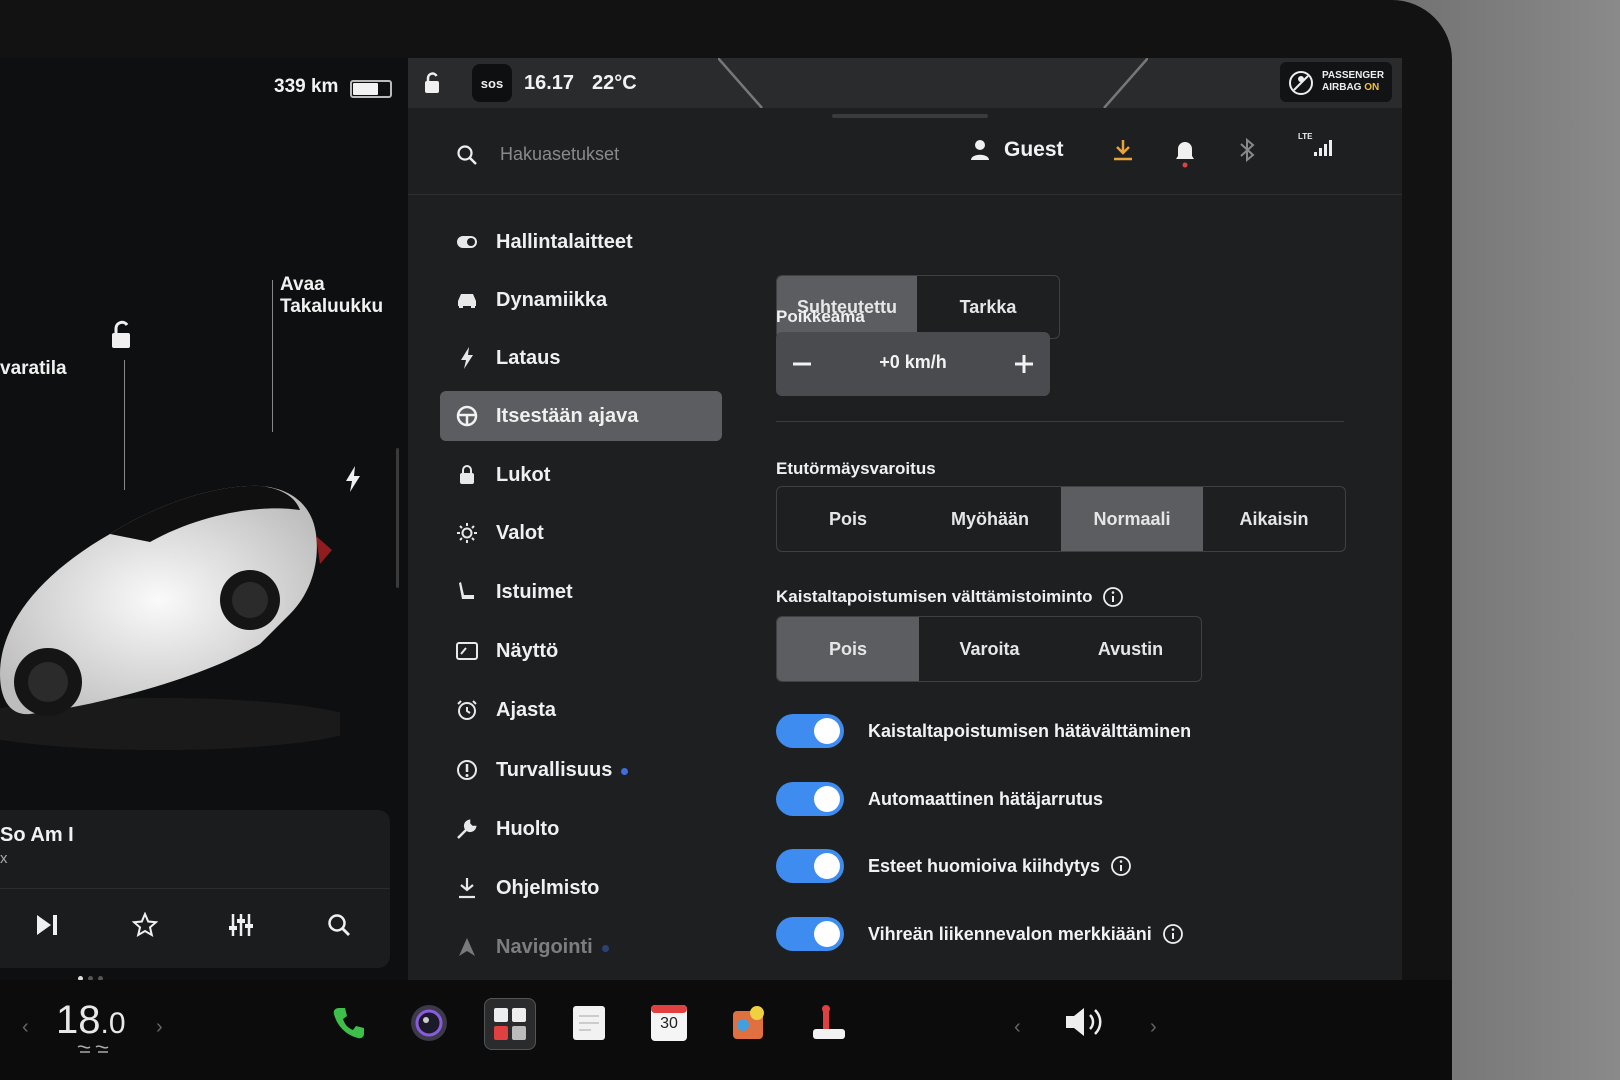 Image resolution: width=1620 pixels, height=1080 pixels. Describe the element at coordinates (910, 116) in the screenshot. I see `drag-handle` at that location.